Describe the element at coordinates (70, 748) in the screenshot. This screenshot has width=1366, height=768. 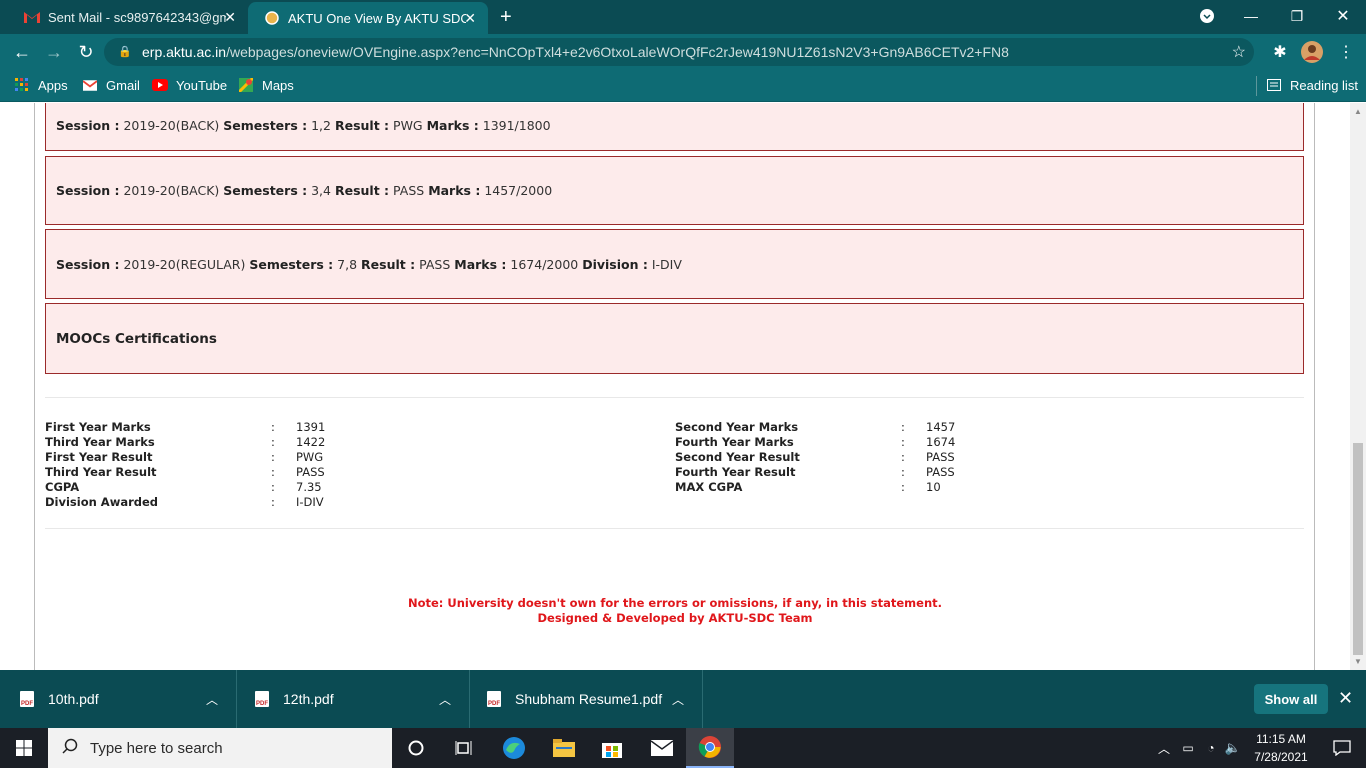
I see `search-icon` at that location.